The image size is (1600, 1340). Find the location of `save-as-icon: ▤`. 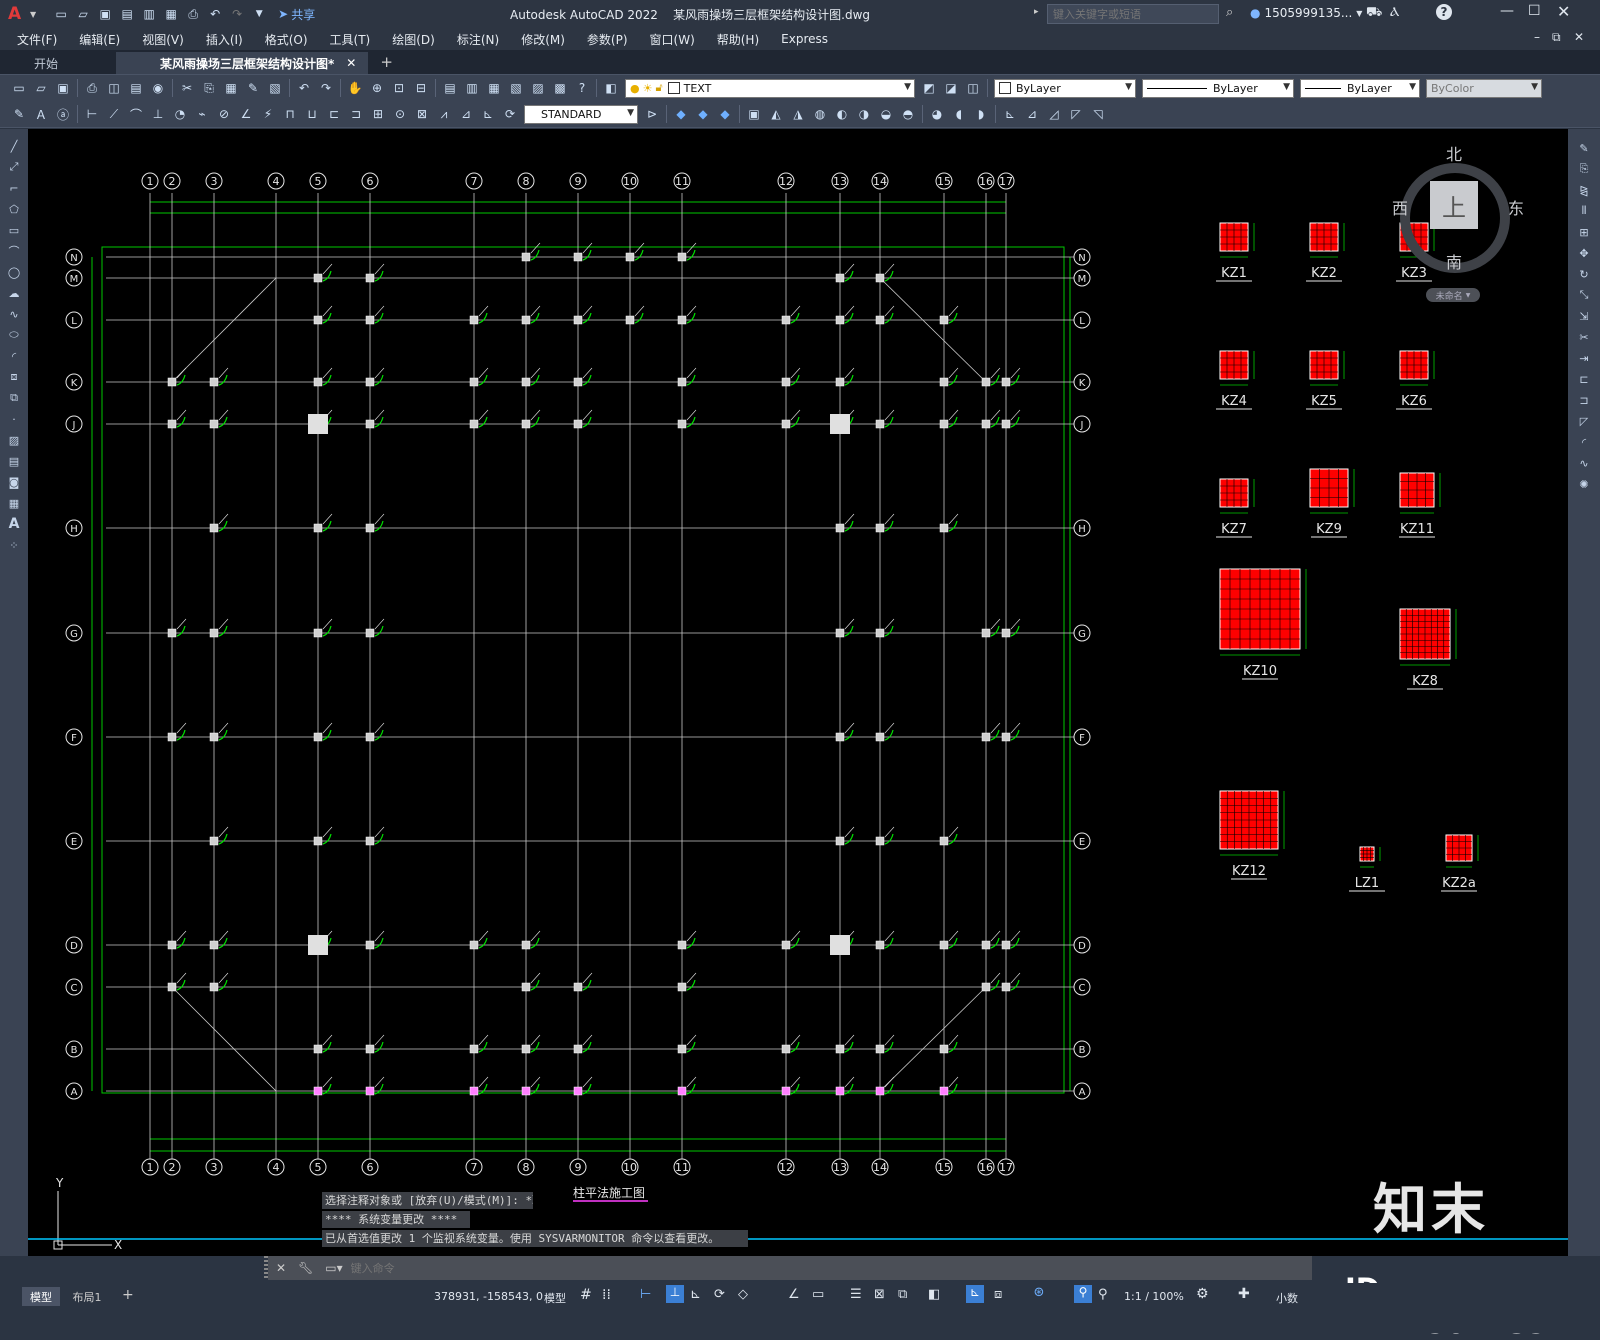

save-as-icon: ▤ is located at coordinates (127, 14).